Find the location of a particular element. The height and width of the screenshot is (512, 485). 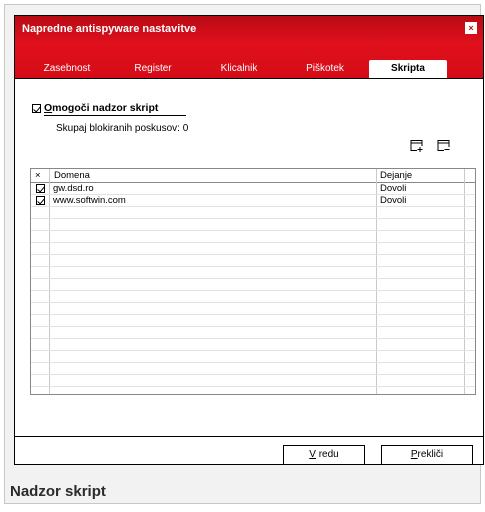

dialog-title: Napredne antispyware nastavitve is located at coordinates (109, 29).